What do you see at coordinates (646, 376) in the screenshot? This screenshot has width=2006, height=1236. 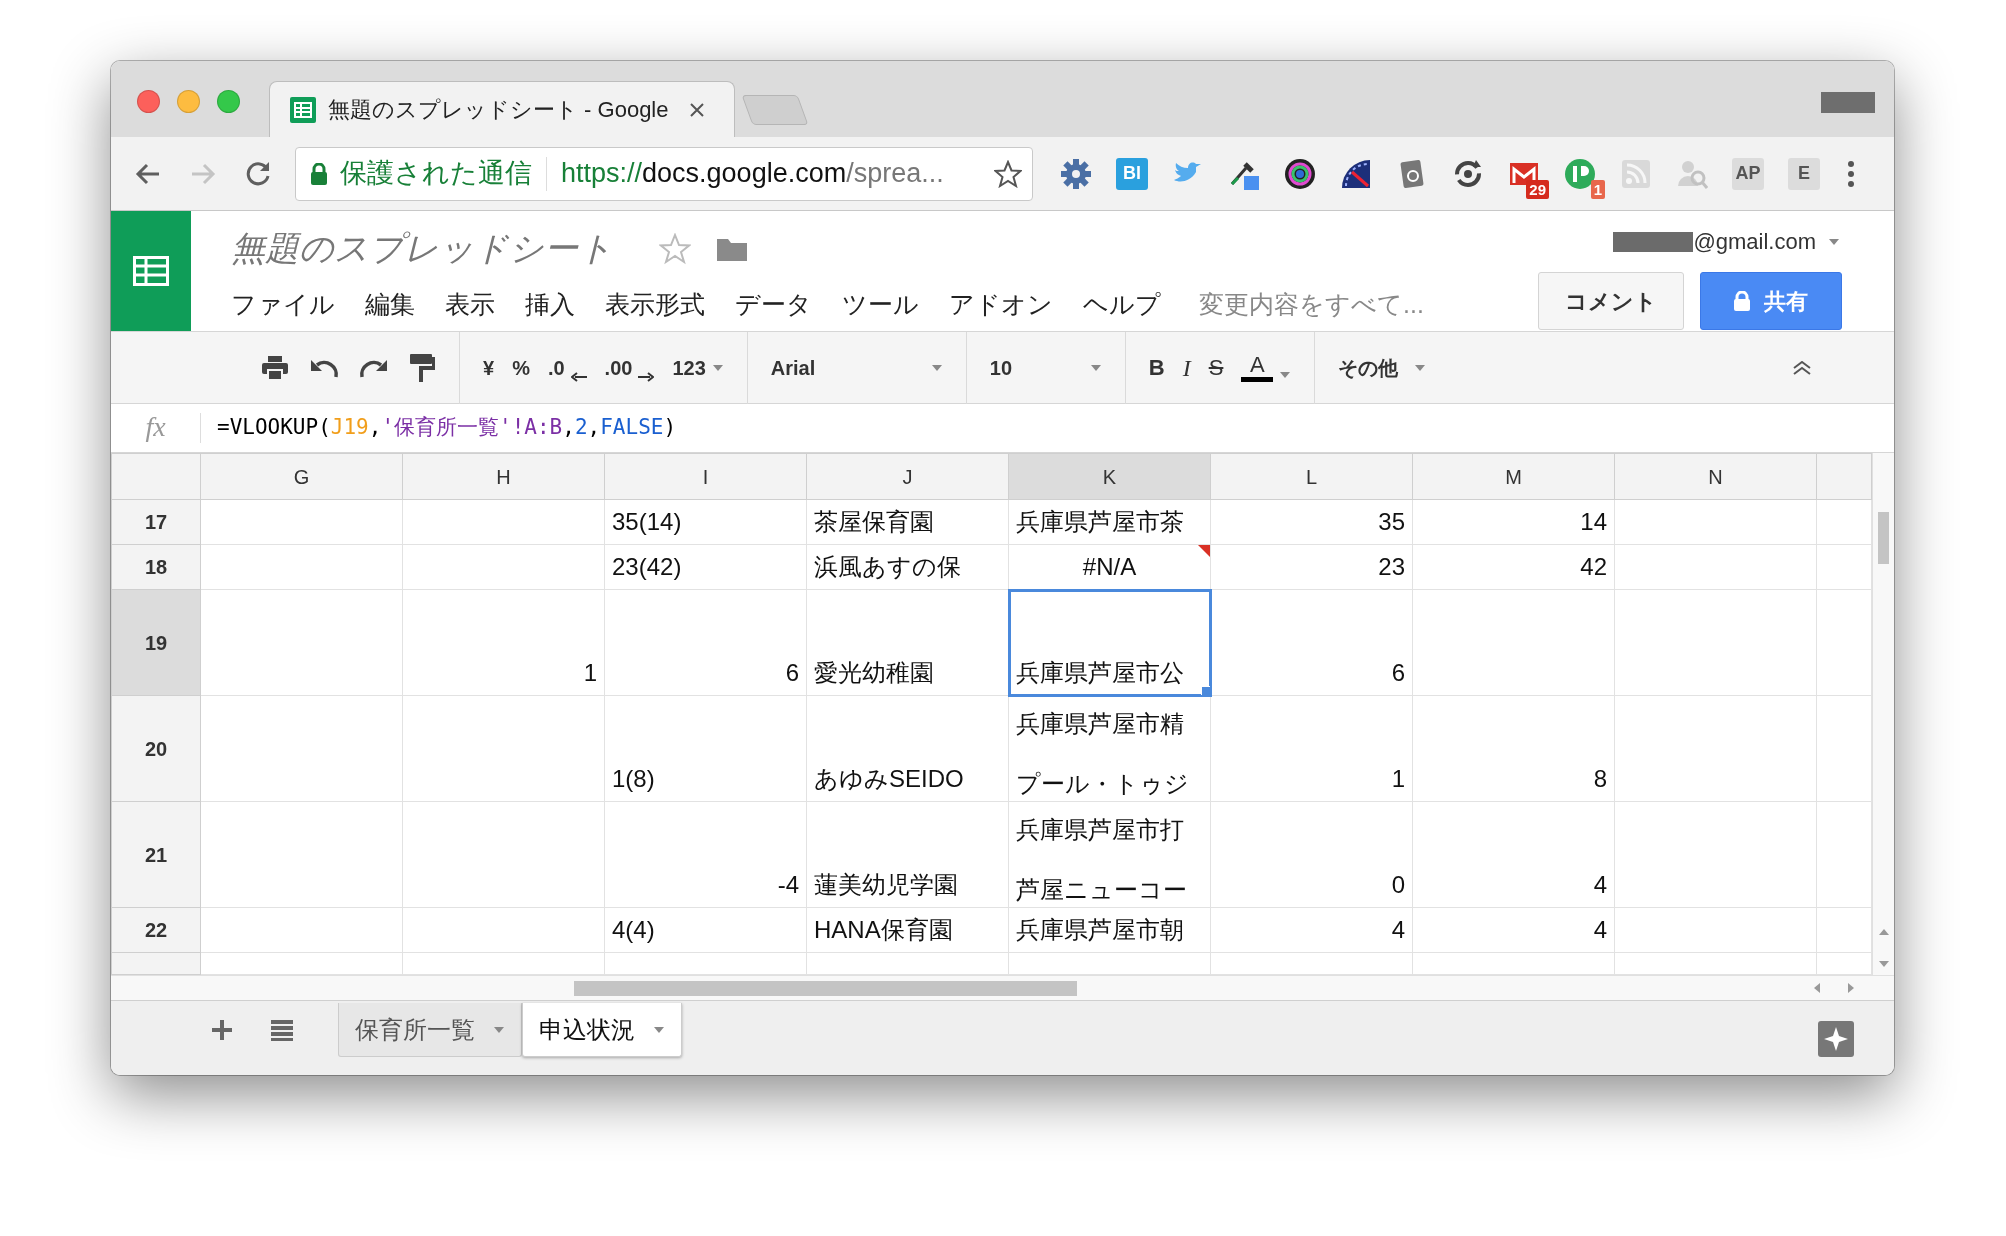 I see `arrow-right-icon` at bounding box center [646, 376].